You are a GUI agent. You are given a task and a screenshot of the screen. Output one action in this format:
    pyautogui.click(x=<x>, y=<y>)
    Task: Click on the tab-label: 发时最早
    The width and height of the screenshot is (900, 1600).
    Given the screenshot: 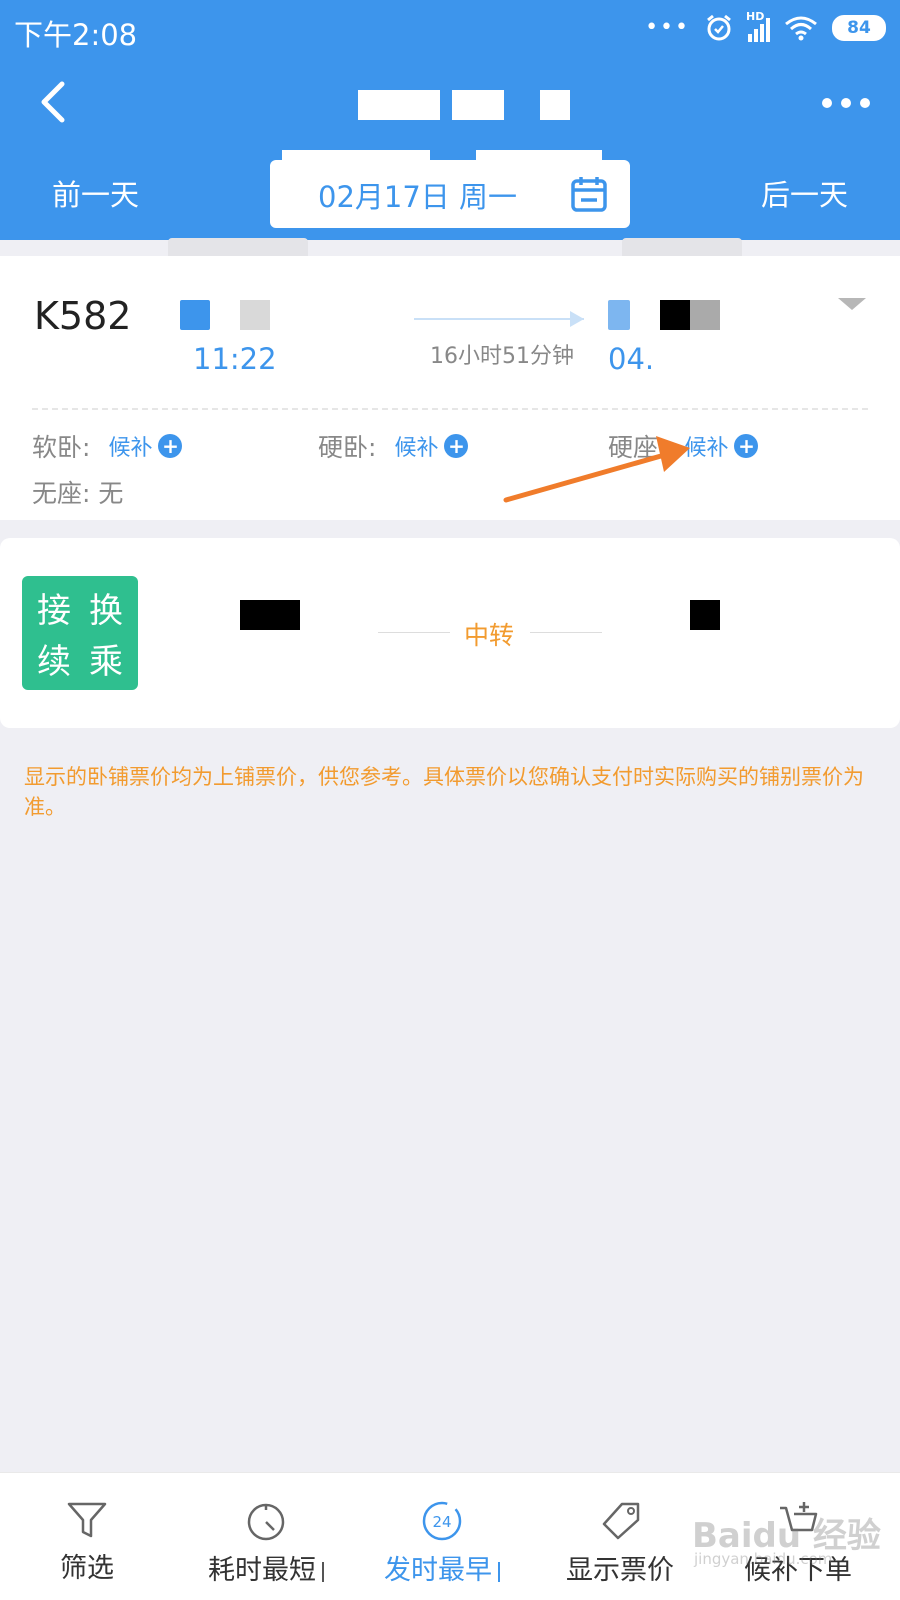 What is the action you would take?
    pyautogui.click(x=442, y=1567)
    